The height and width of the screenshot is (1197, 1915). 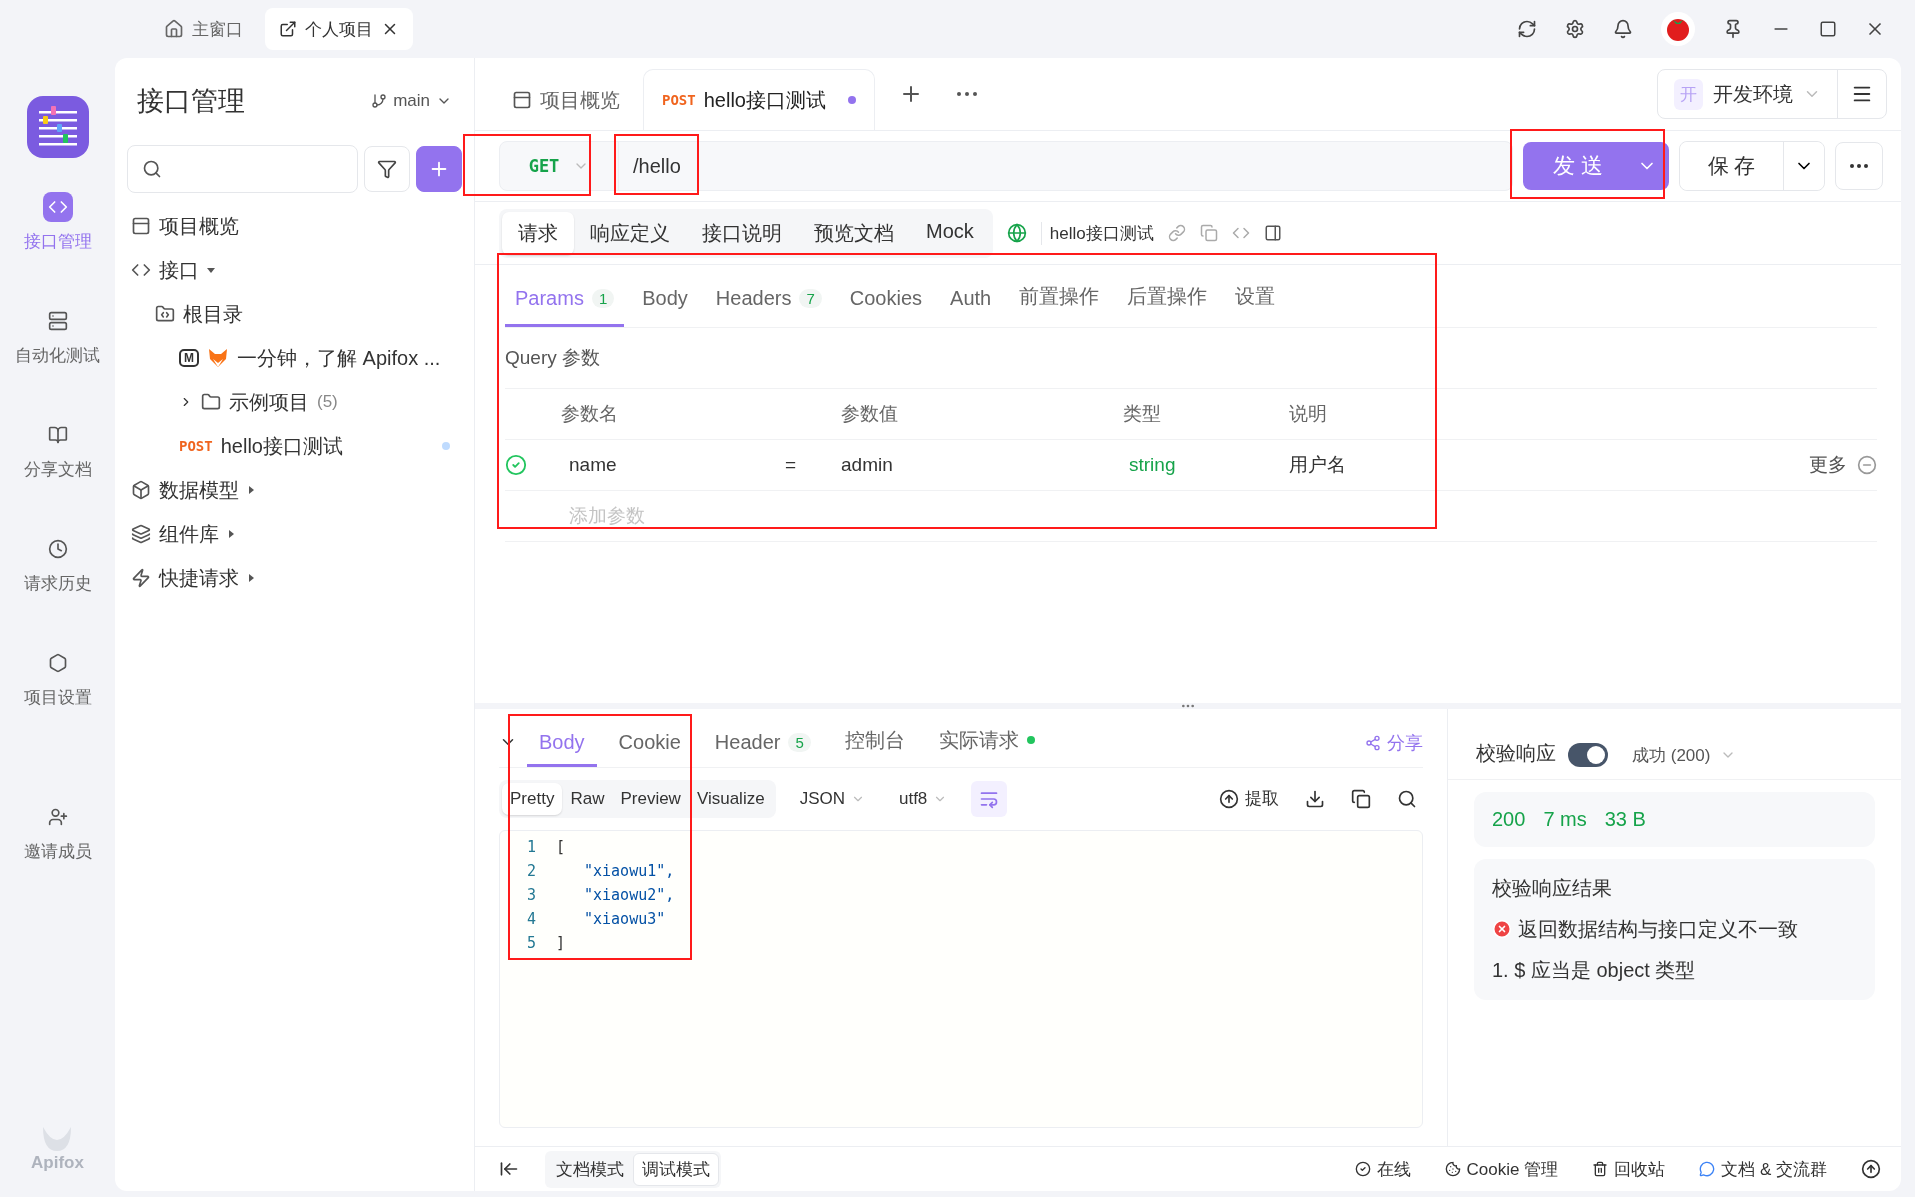 I want to click on error-message: 返回数据结构与接口定义不一致, so click(x=1658, y=929).